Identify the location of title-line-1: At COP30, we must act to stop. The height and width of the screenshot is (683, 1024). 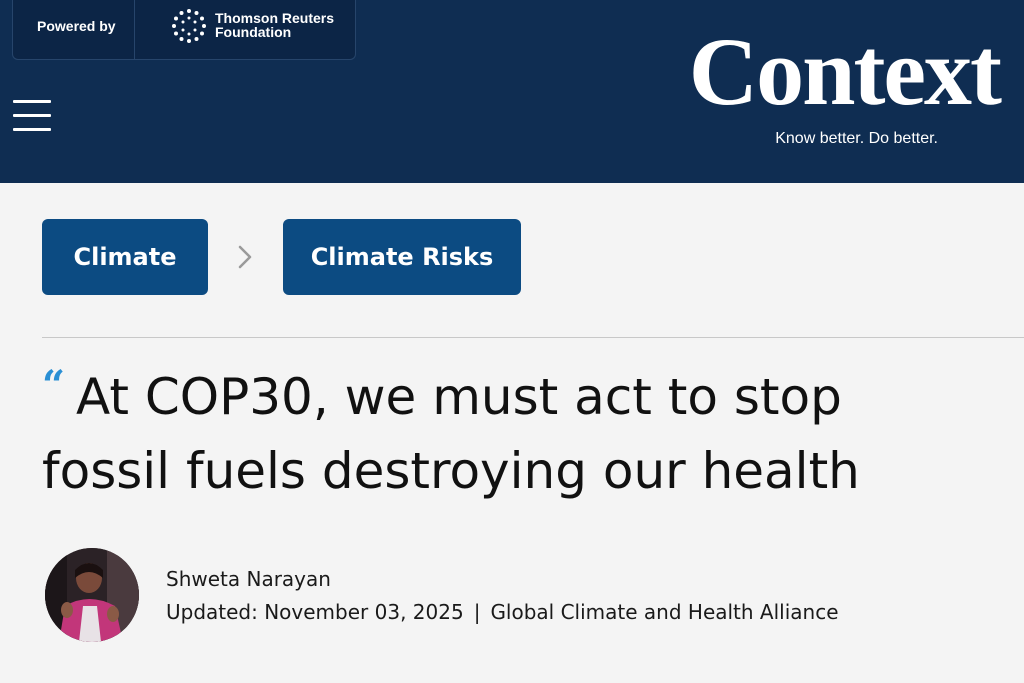
(459, 397).